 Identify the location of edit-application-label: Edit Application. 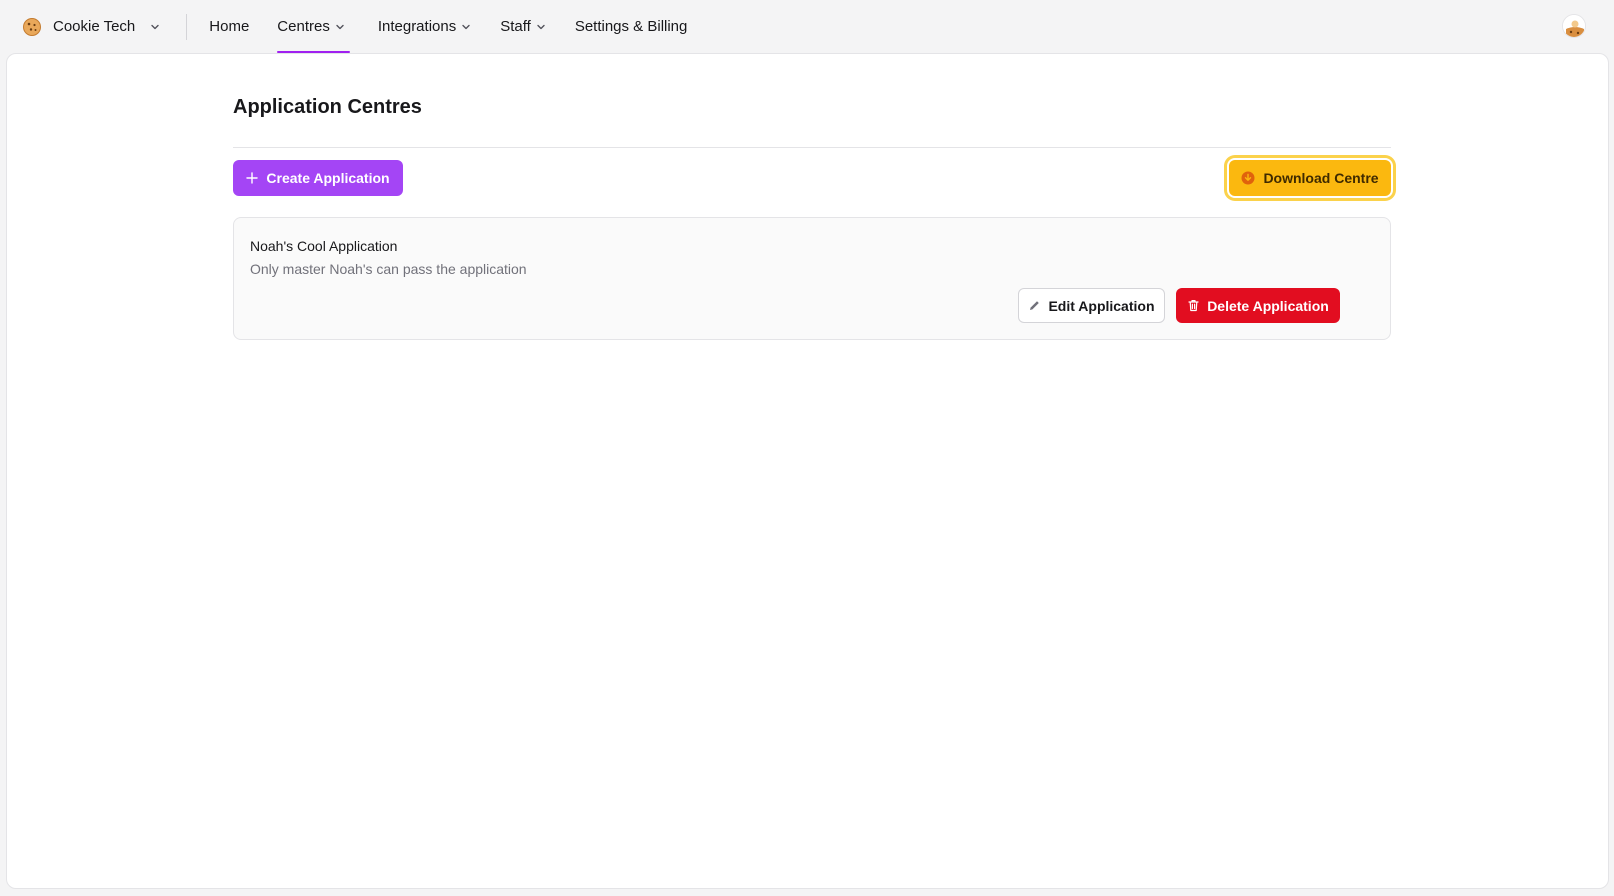
(1101, 305).